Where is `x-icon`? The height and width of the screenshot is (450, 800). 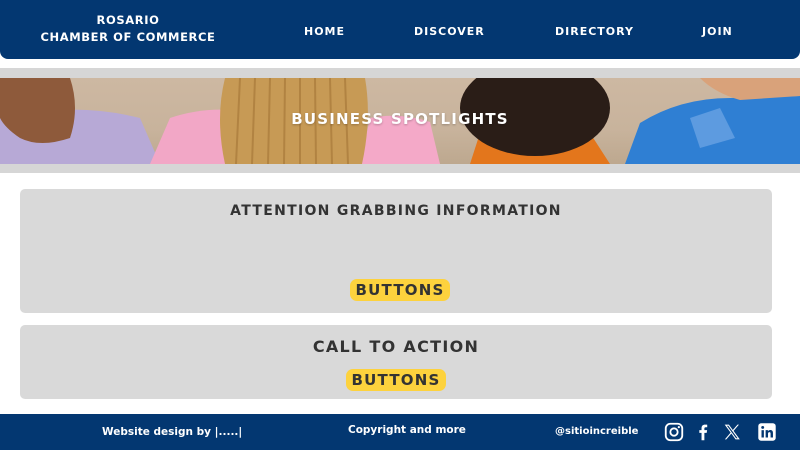 x-icon is located at coordinates (732, 432).